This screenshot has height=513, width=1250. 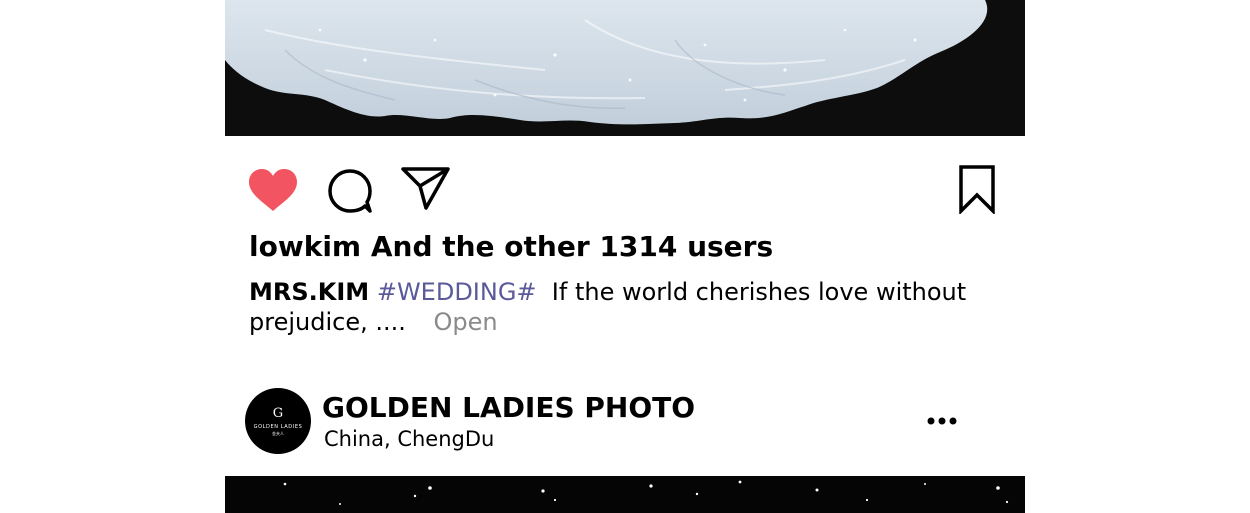 What do you see at coordinates (409, 439) in the screenshot?
I see `post-location: China, ChengDu` at bounding box center [409, 439].